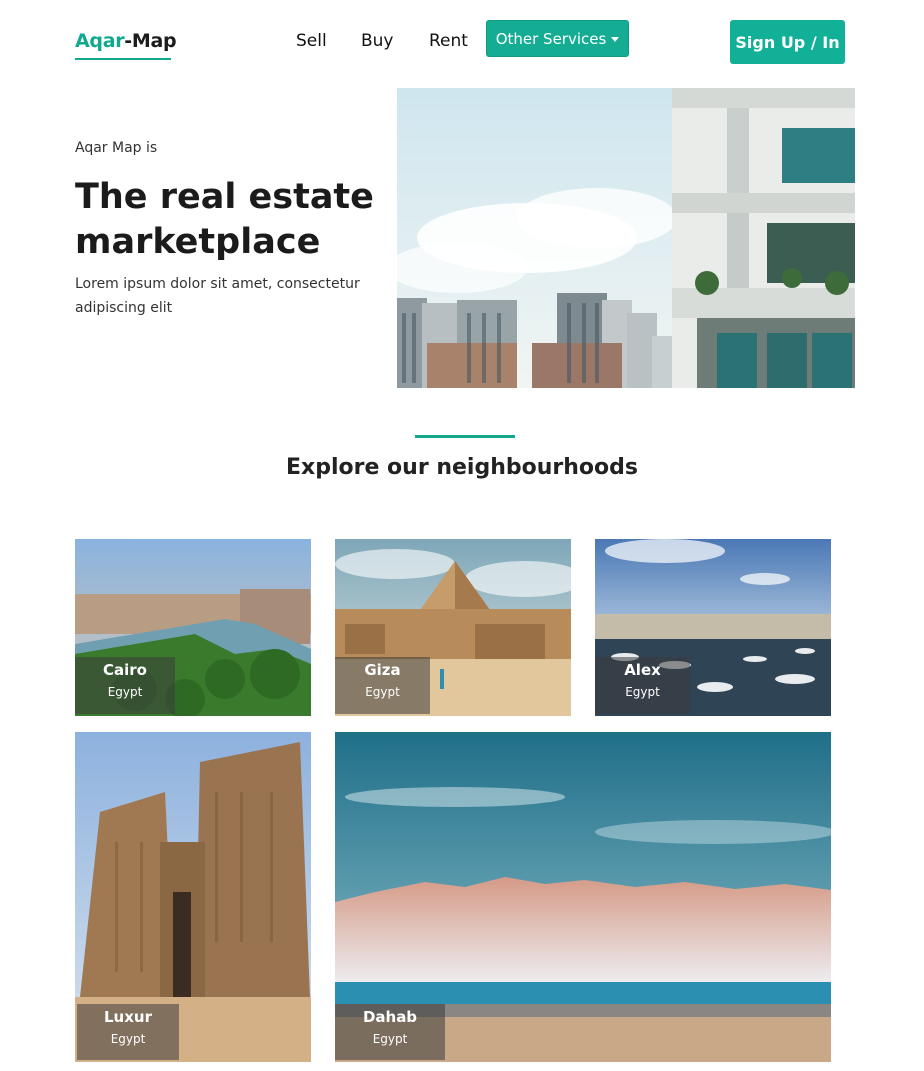 The image size is (924, 1071). What do you see at coordinates (311, 41) in the screenshot?
I see `nav-link-sell: Sell` at bounding box center [311, 41].